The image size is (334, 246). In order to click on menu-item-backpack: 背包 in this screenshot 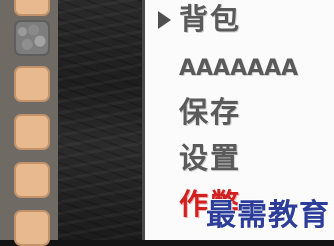, I will do `click(210, 19)`.